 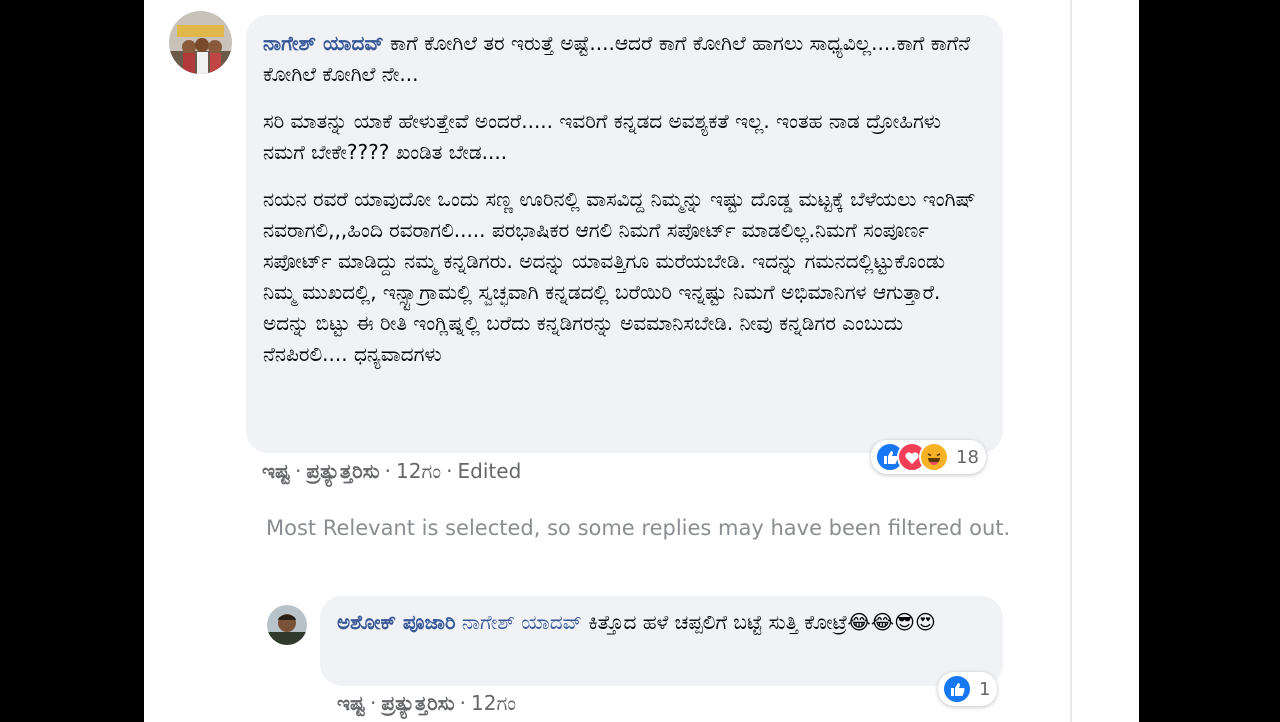 What do you see at coordinates (1071, 361) in the screenshot?
I see `panel-divider` at bounding box center [1071, 361].